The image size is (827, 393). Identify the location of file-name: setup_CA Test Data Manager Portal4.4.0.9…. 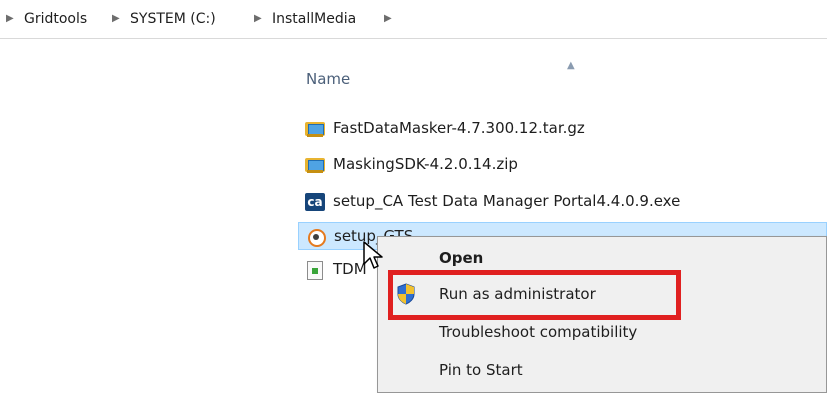
(507, 201).